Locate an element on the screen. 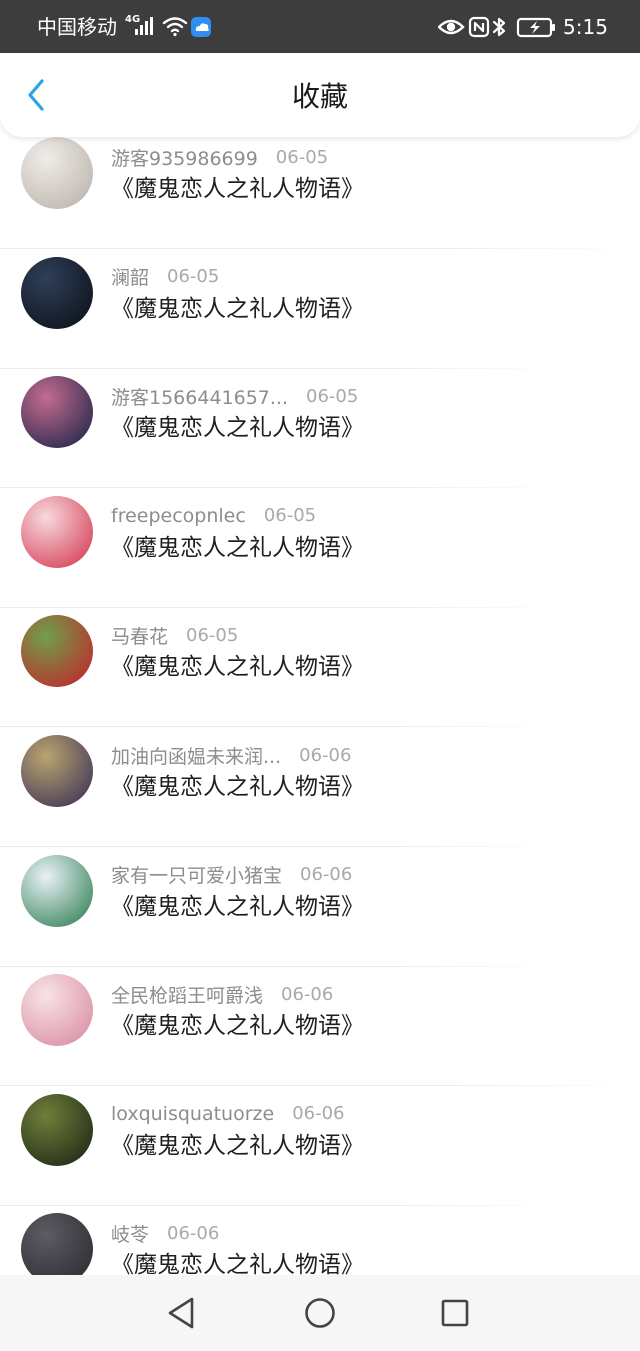 This screenshot has height=1351, width=640. item-meta: 加油向函媪未来润... 06-06 is located at coordinates (231, 755).